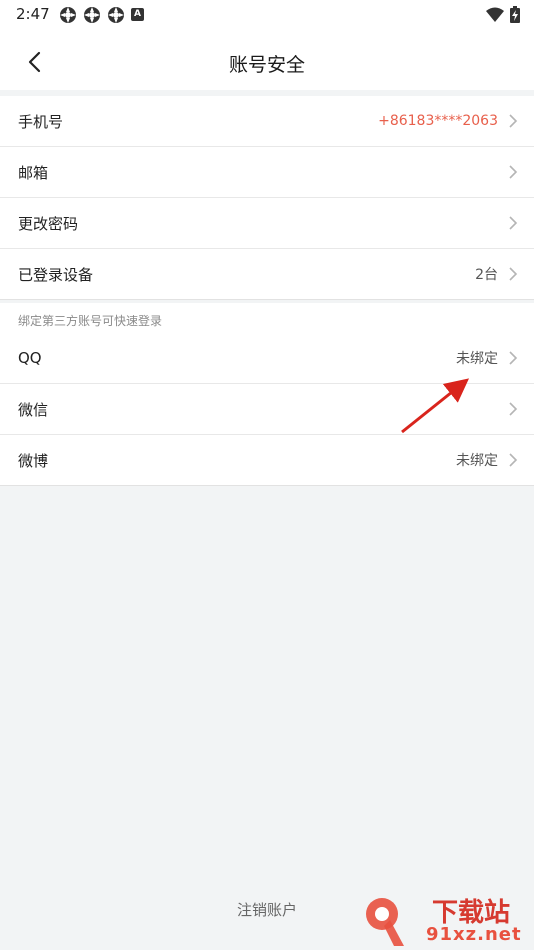 The width and height of the screenshot is (534, 950). Describe the element at coordinates (33, 172) in the screenshot. I see `row-label: 邮箱` at that location.